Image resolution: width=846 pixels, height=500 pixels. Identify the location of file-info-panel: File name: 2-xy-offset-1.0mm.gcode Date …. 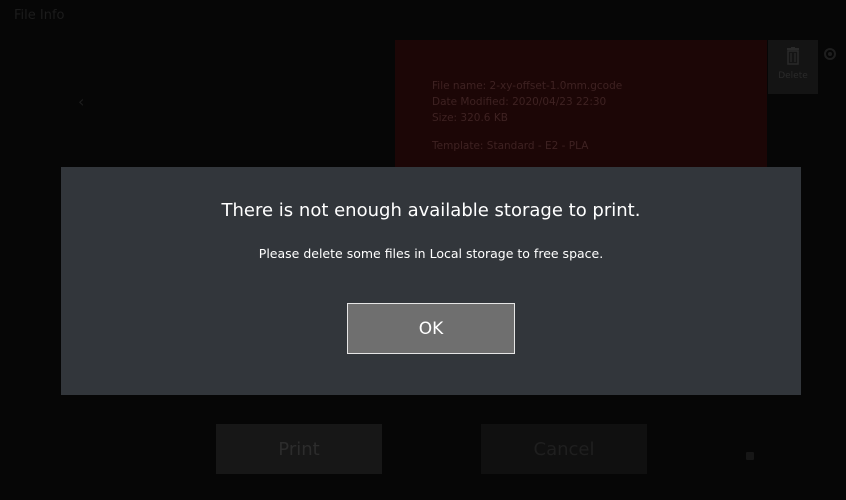
(581, 104).